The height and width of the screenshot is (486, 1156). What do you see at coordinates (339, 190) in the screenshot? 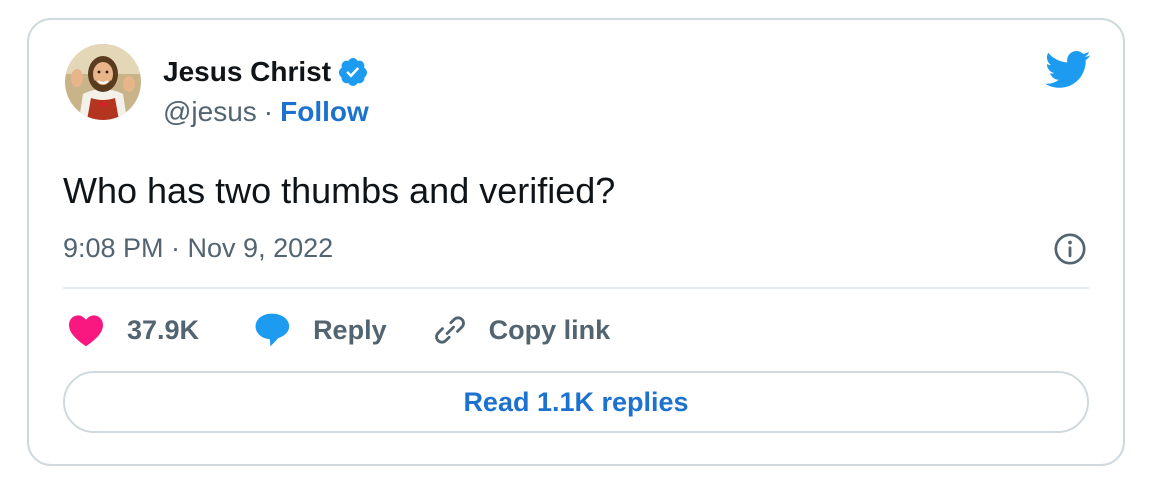
I see `tweet-text: Who has two thumbs and verified?` at bounding box center [339, 190].